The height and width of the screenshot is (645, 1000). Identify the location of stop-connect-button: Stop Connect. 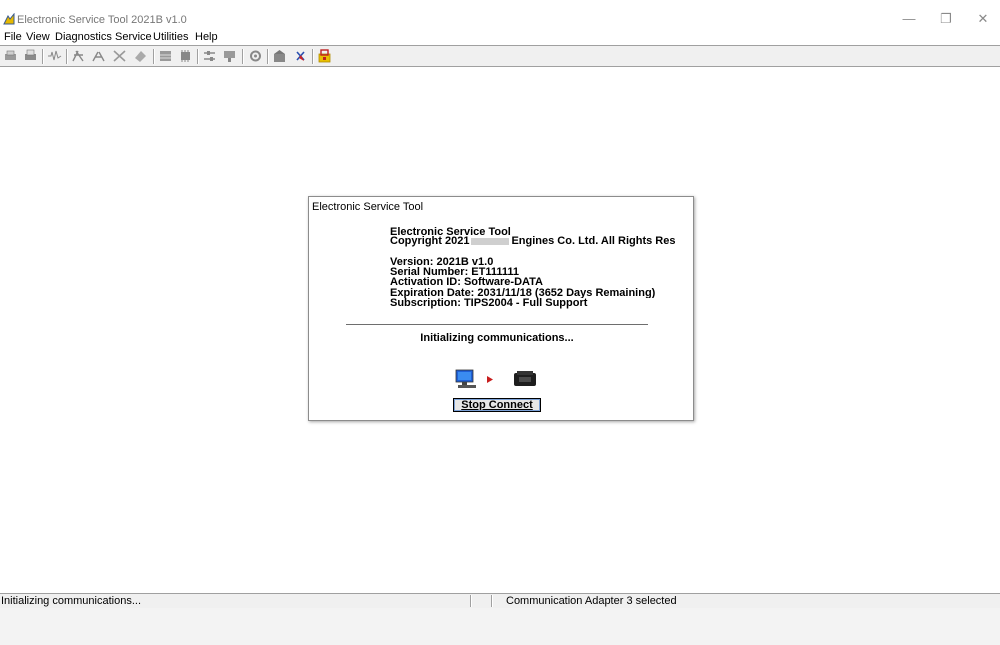
(497, 405).